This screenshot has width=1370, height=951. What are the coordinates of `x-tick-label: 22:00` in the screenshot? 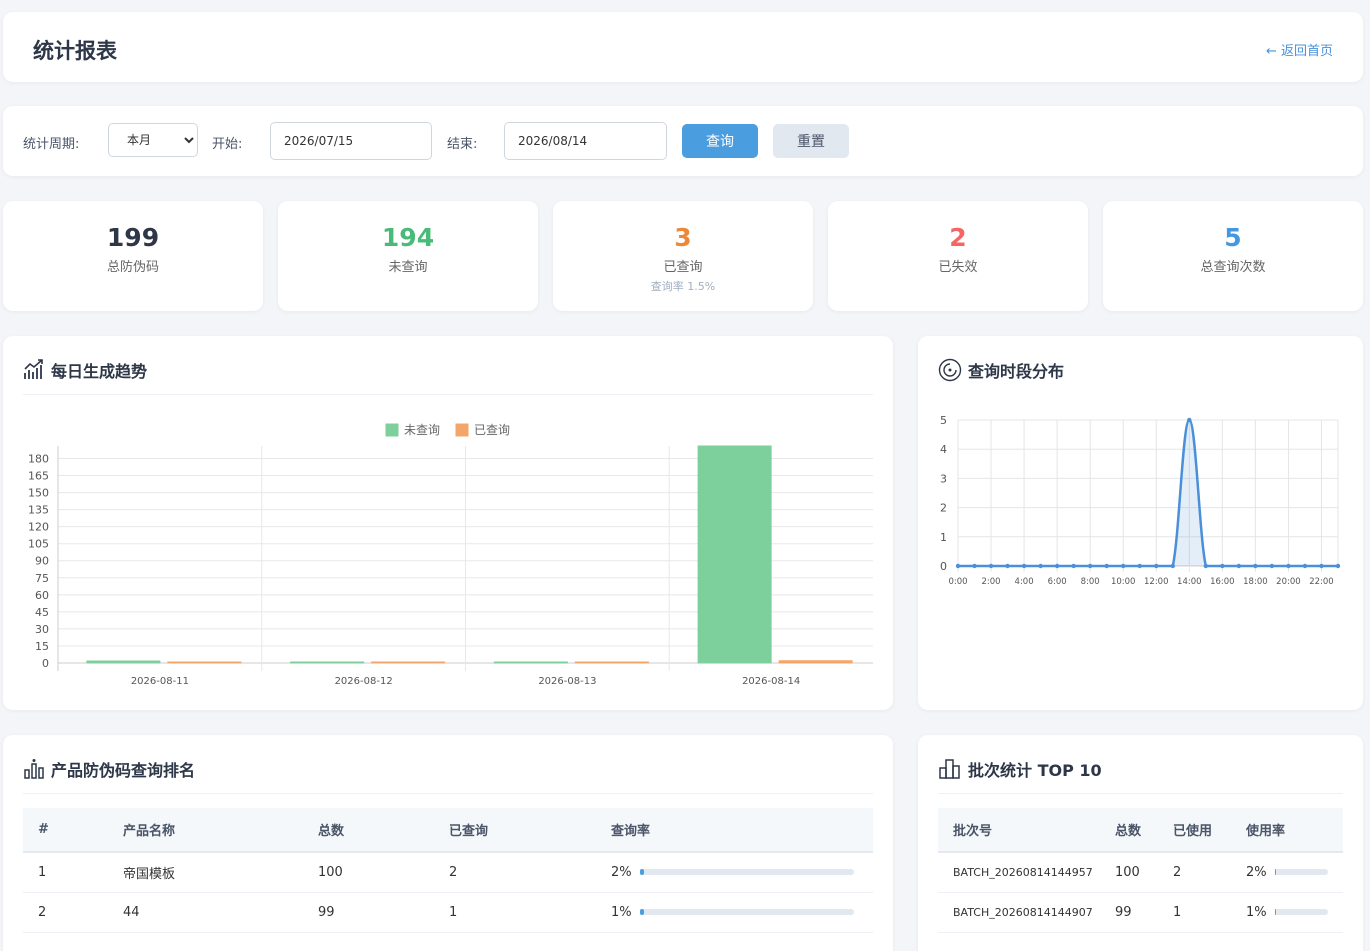 It's located at (1321, 582).